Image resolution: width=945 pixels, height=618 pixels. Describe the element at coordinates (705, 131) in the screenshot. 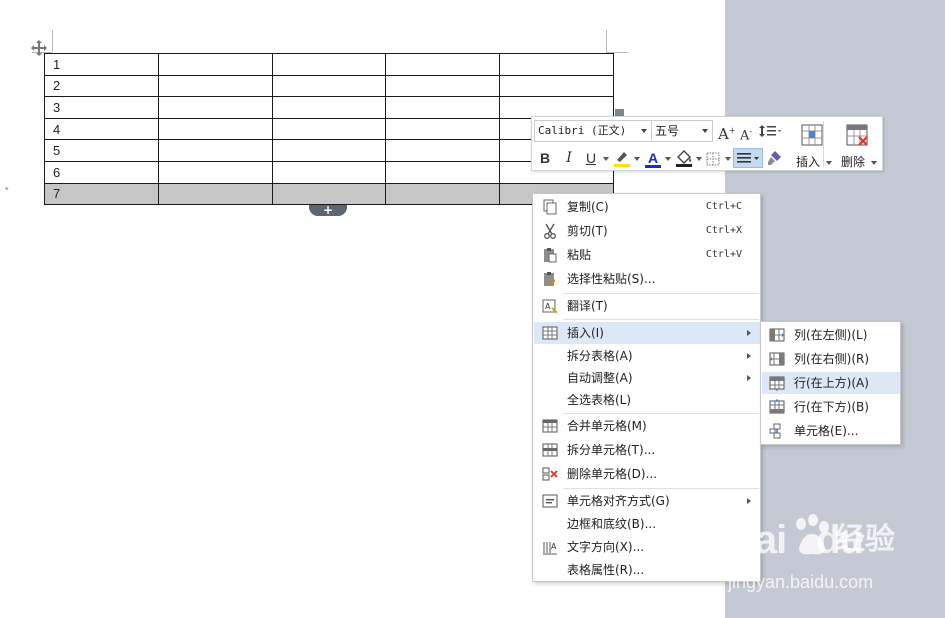

I see `chevron-down-icon` at that location.